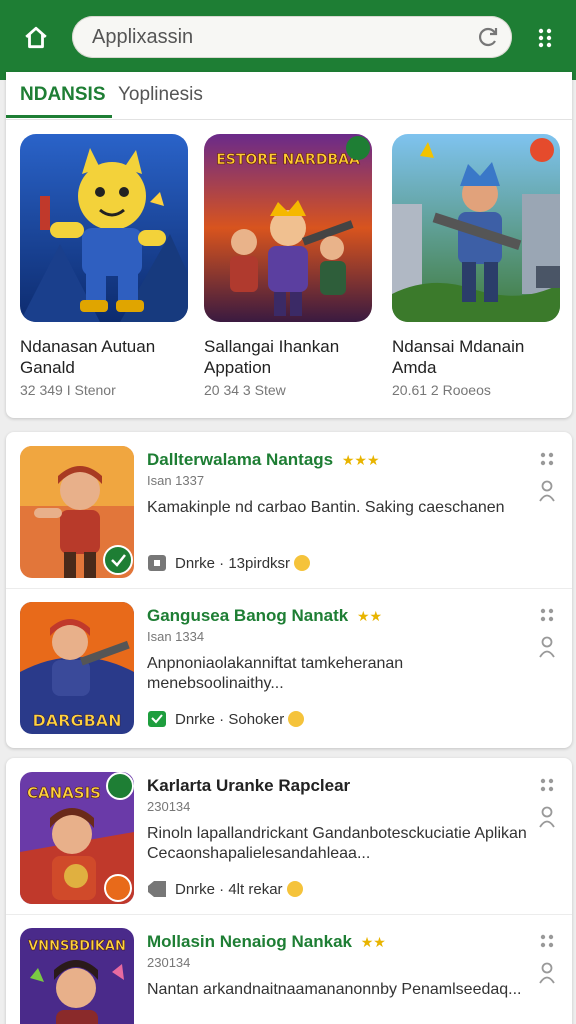  Describe the element at coordinates (77, 946) in the screenshot. I see `art-title-text: VNNSBDIKAN` at that location.